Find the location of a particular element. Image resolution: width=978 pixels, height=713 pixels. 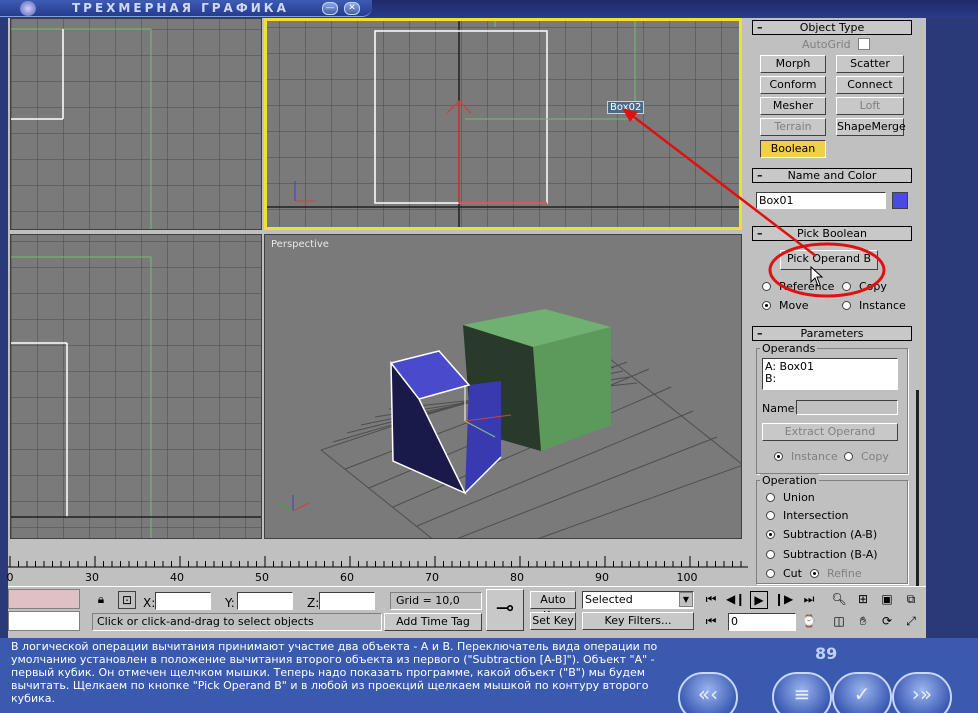

zoom-extents-icon: ▣ is located at coordinates (887, 600).